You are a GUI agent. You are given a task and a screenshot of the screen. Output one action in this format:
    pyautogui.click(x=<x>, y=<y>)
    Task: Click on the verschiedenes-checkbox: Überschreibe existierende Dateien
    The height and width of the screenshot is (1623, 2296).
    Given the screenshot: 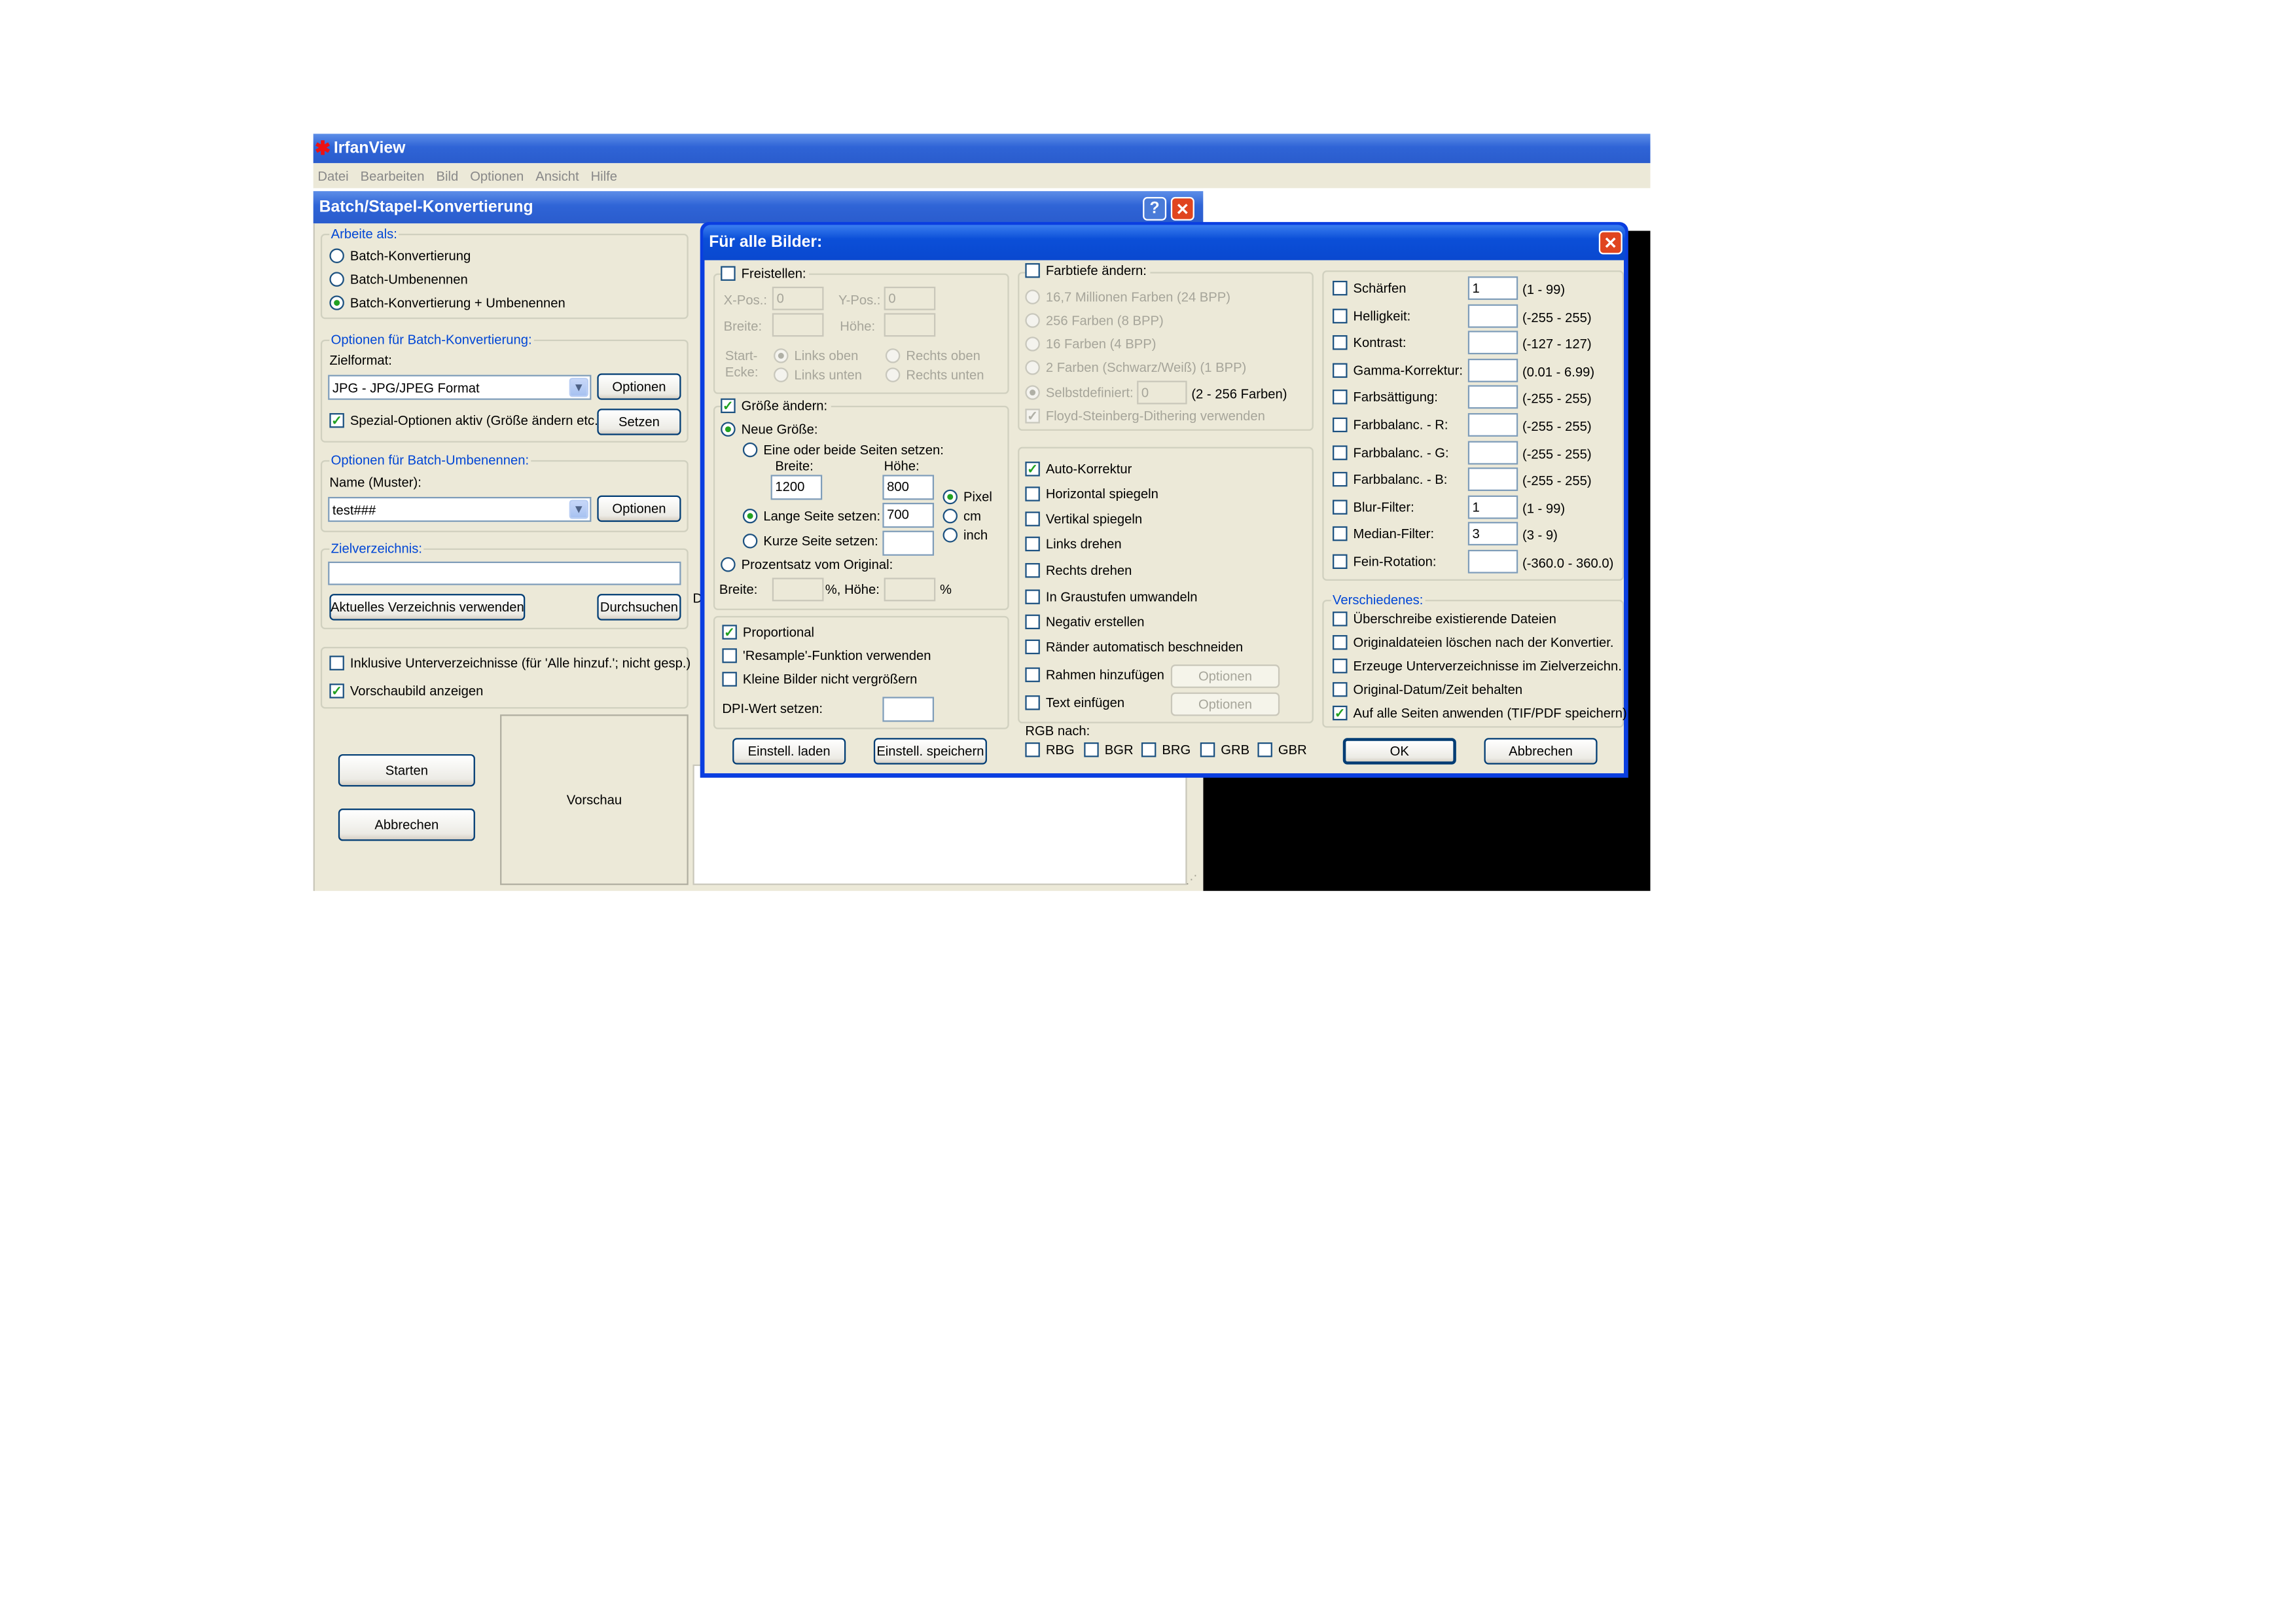 What is the action you would take?
    pyautogui.click(x=1444, y=619)
    